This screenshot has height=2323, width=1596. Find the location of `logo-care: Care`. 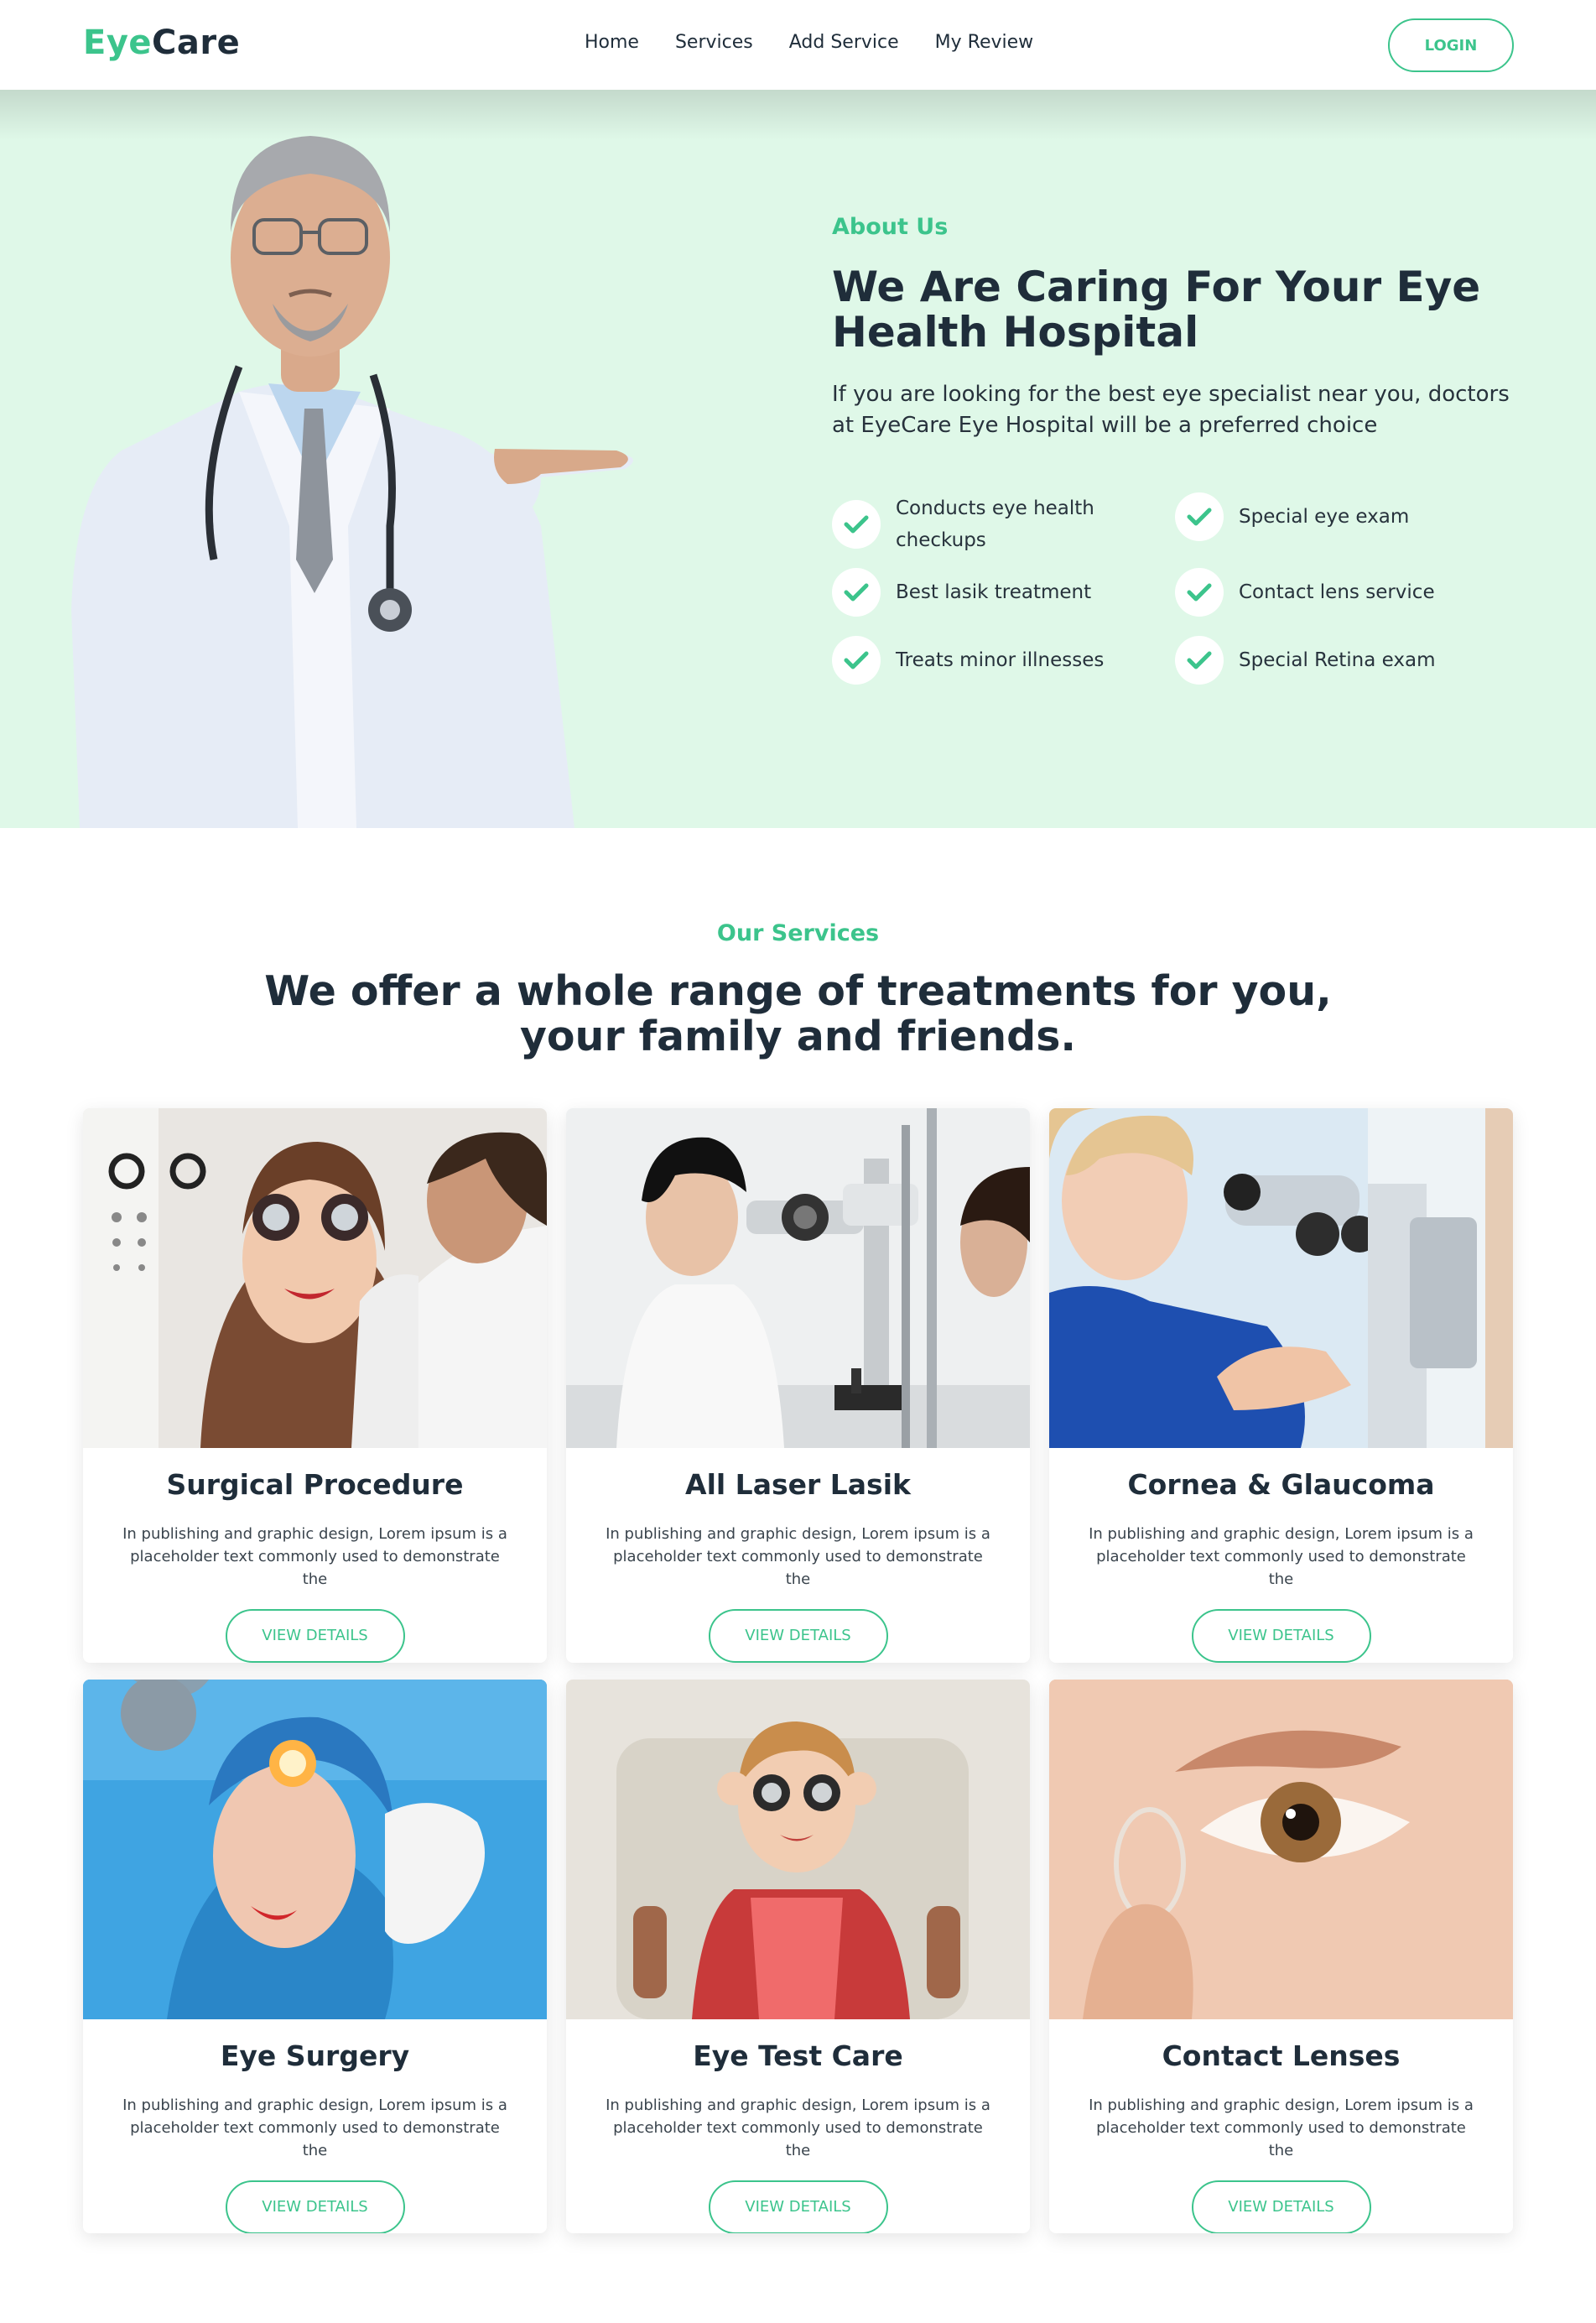

logo-care: Care is located at coordinates (196, 43).